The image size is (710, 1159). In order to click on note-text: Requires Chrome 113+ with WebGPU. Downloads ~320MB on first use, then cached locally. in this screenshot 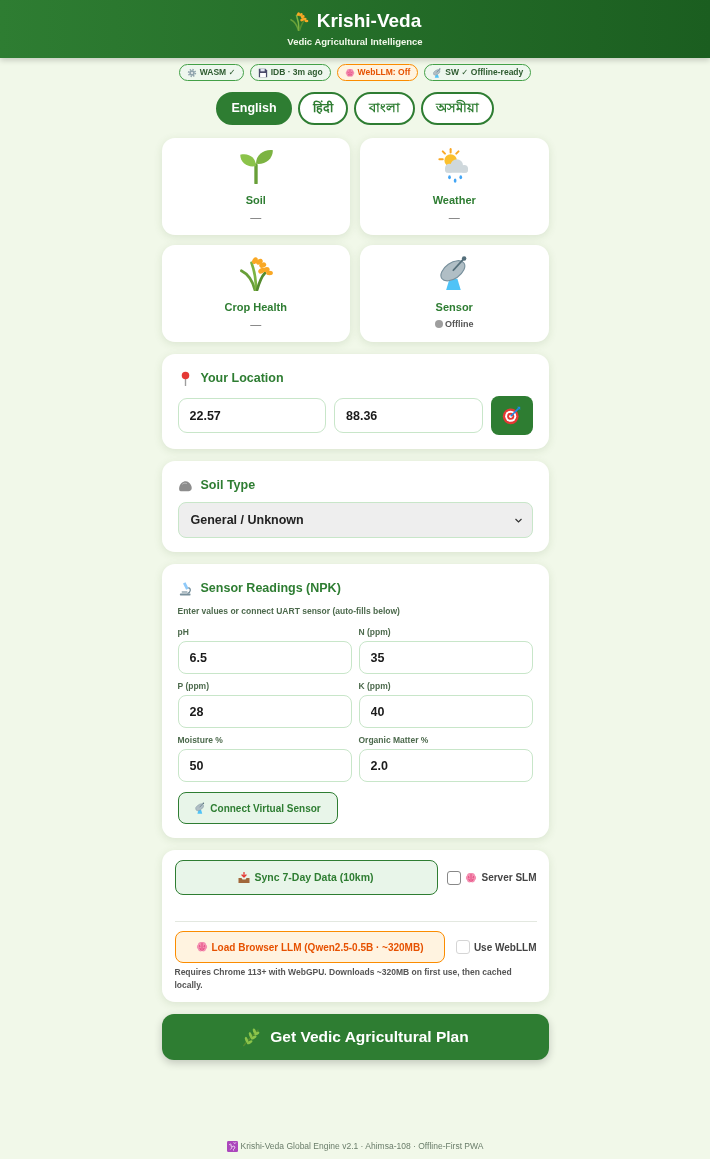, I will do `click(343, 979)`.